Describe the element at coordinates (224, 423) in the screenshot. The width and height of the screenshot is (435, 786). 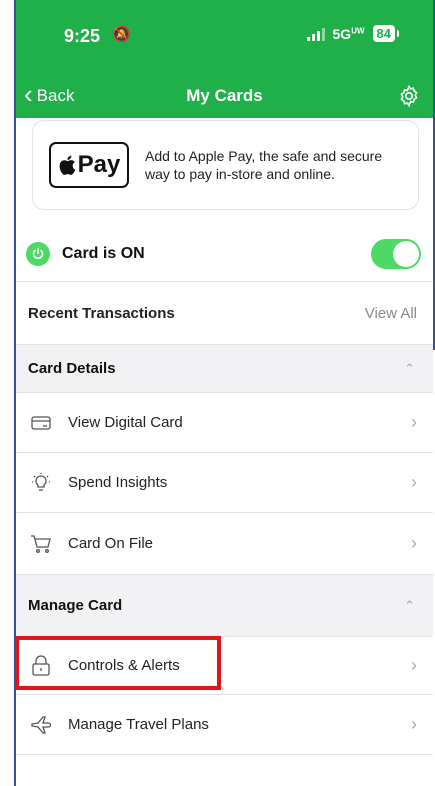
I see `list-item-view-digital-card: View Digital Card ›` at that location.